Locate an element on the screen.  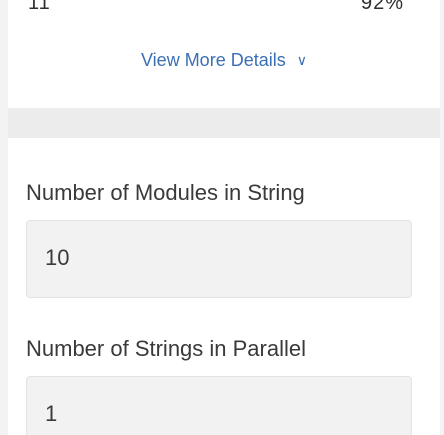
strings-in-parallel-value: 1 is located at coordinates (51, 413).